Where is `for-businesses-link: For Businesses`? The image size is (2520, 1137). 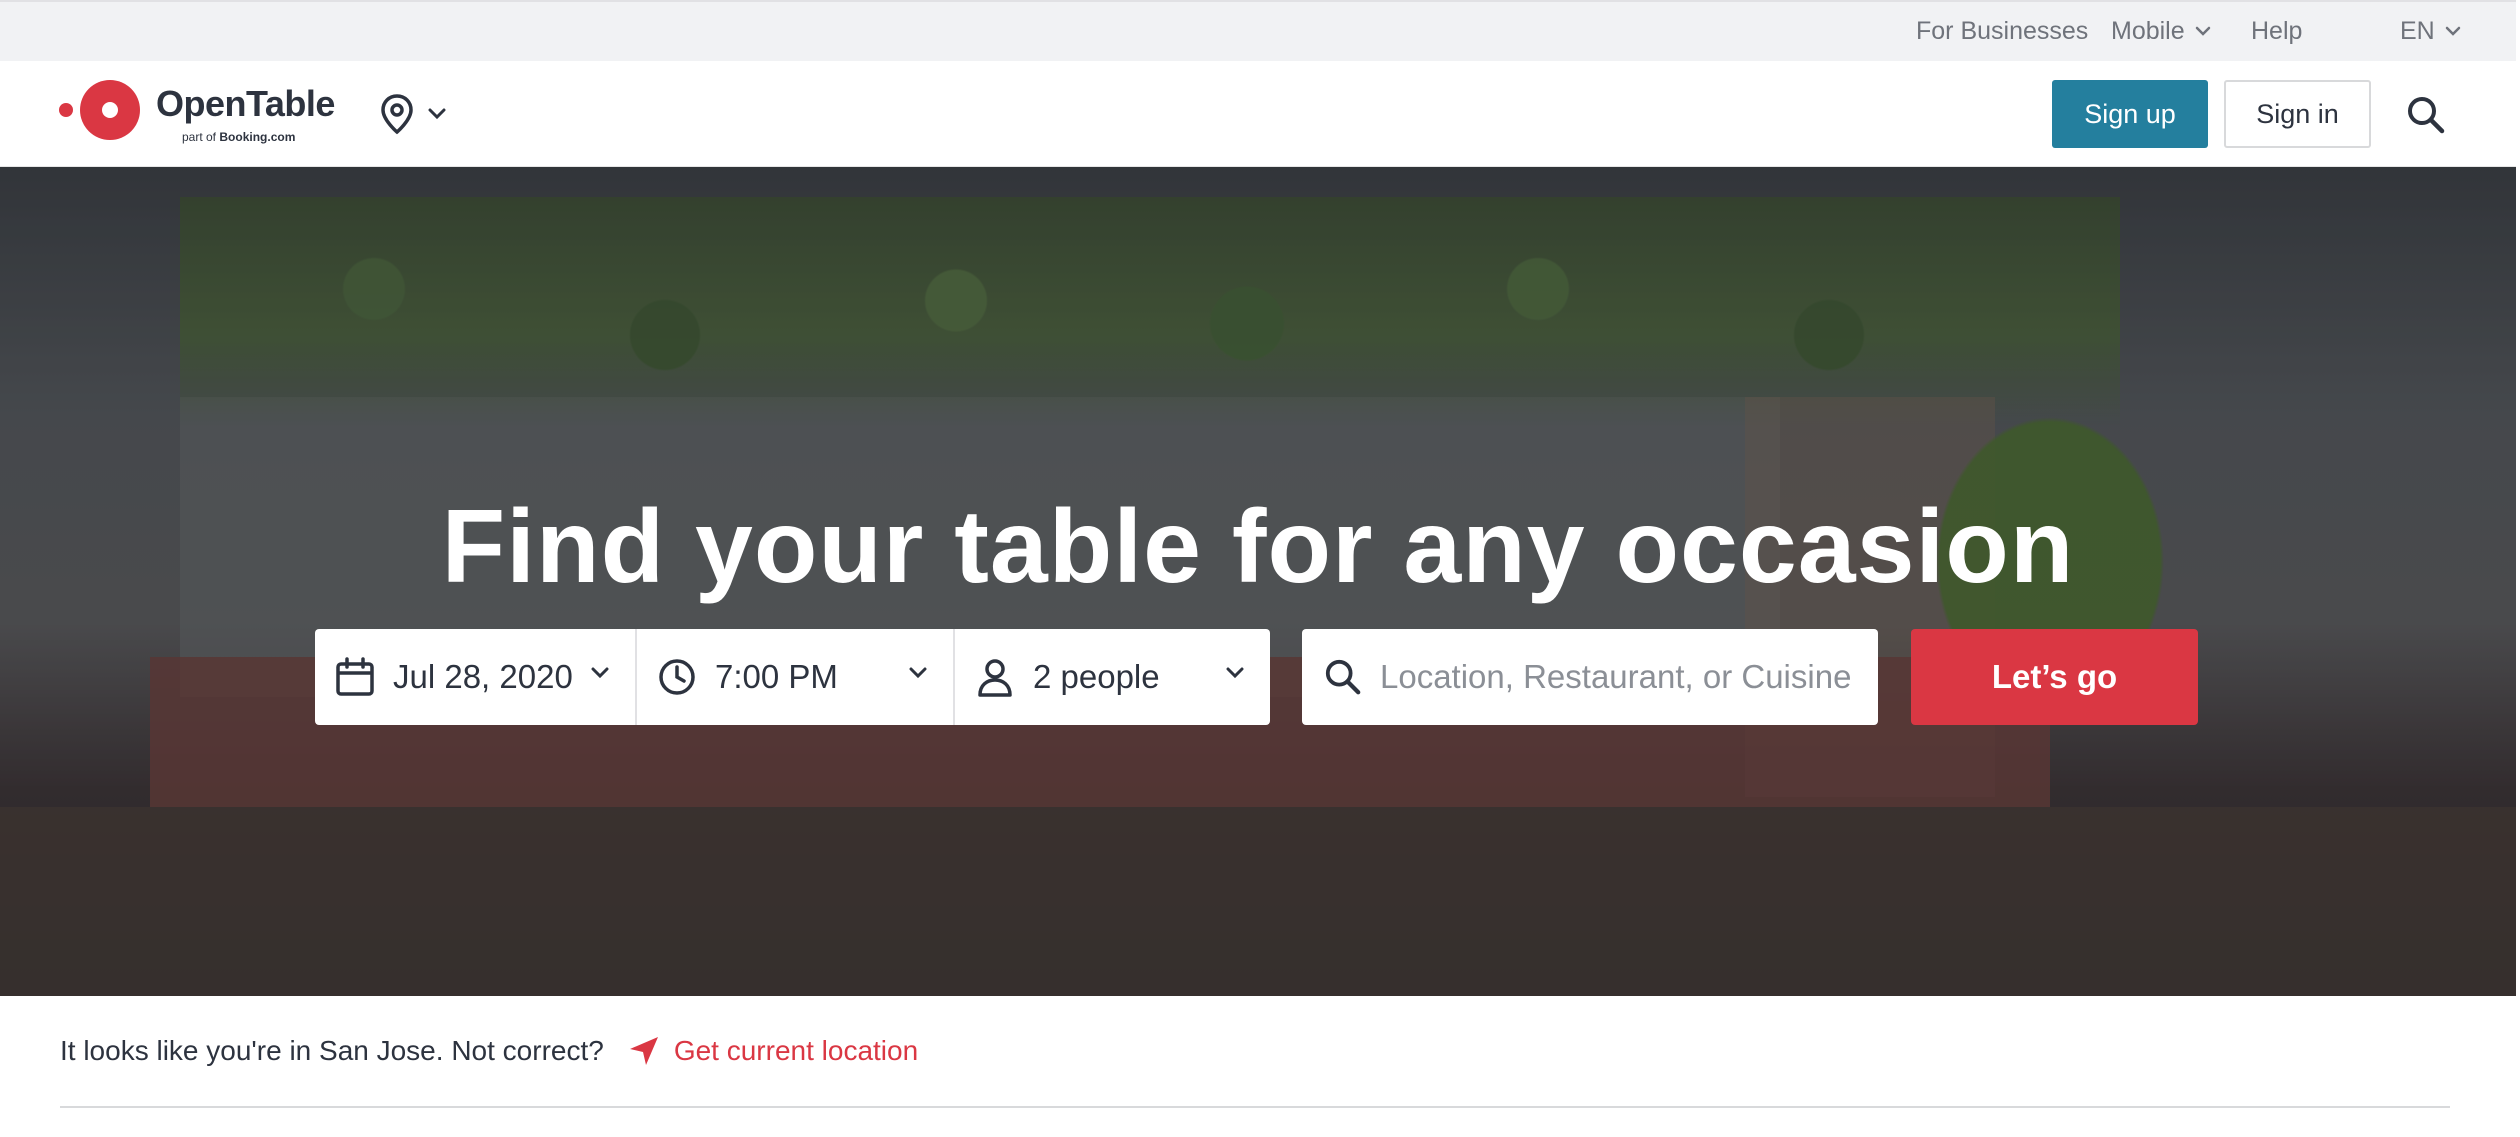
for-businesses-link: For Businesses is located at coordinates (2002, 31).